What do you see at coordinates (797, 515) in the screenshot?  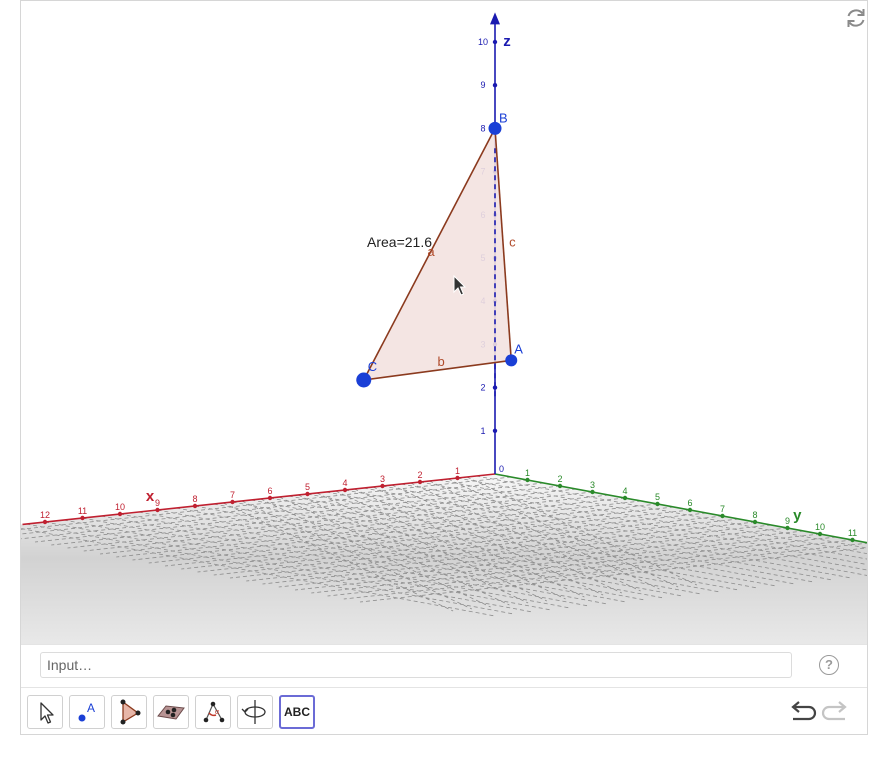 I see `y-axis-name: y` at bounding box center [797, 515].